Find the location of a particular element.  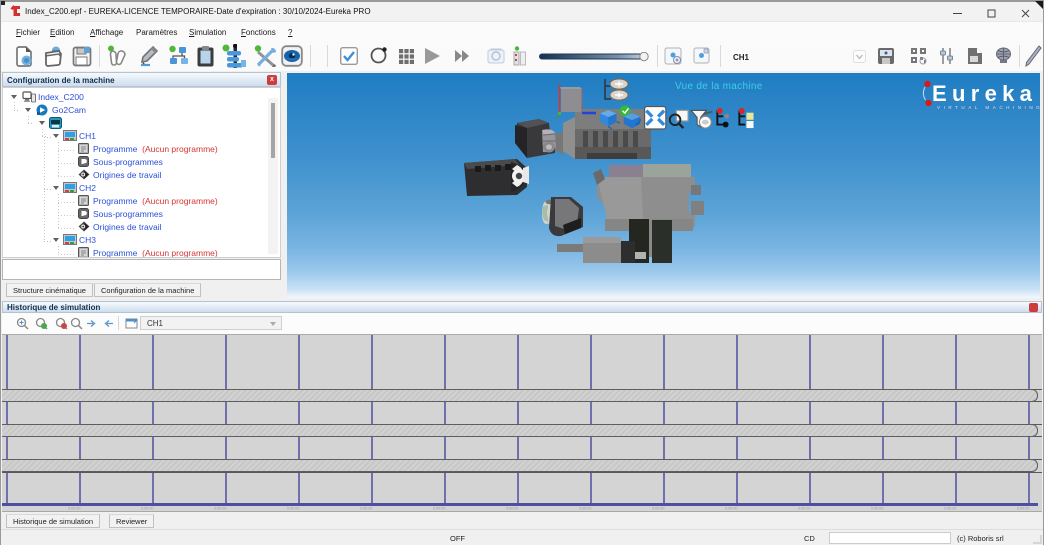

svg-text: VIRTUAL MACHINING is located at coordinates (988, 107).